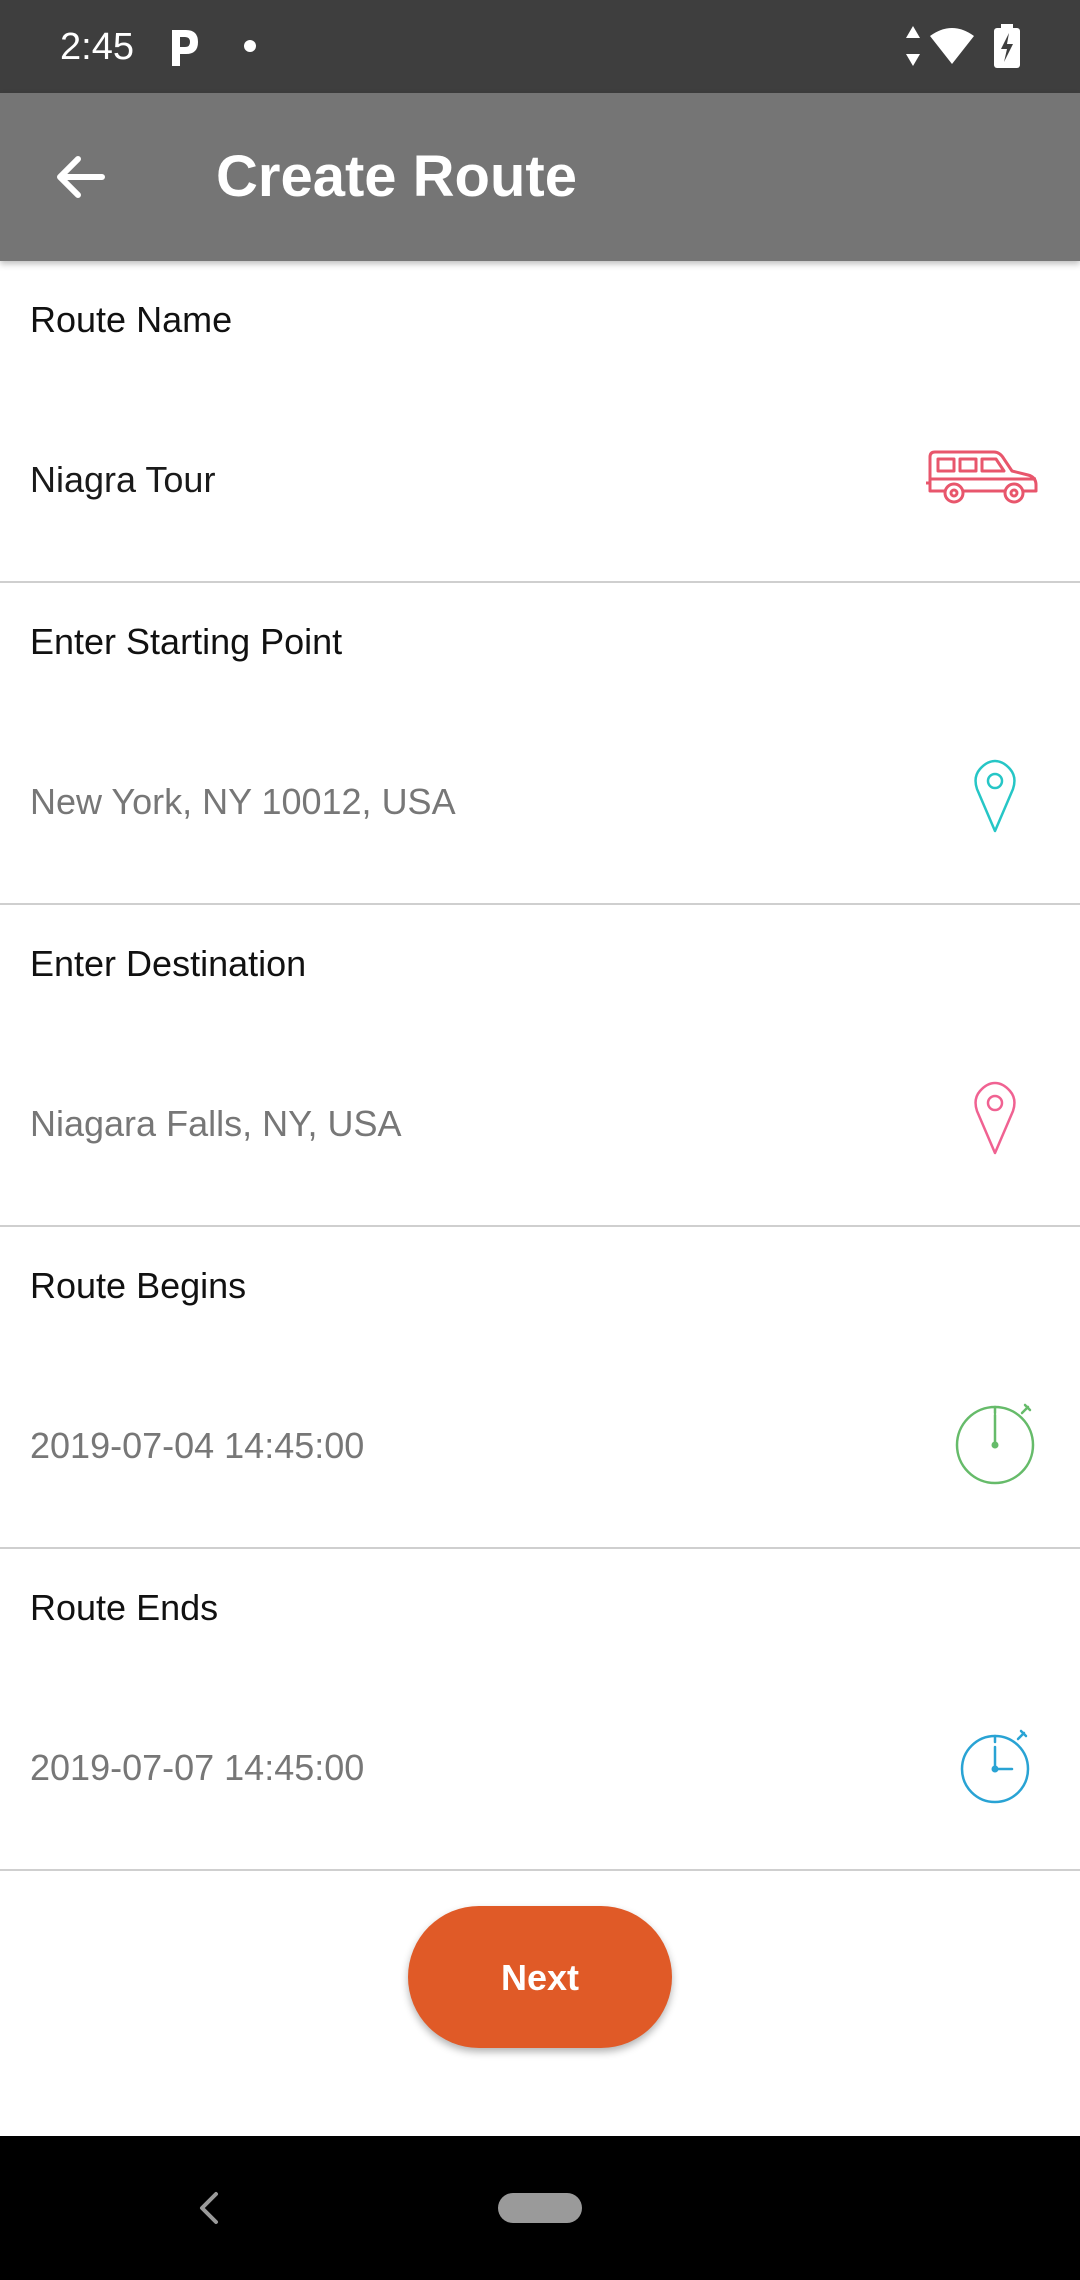 The width and height of the screenshot is (1080, 2280). I want to click on nav-back-icon, so click(208, 2208).